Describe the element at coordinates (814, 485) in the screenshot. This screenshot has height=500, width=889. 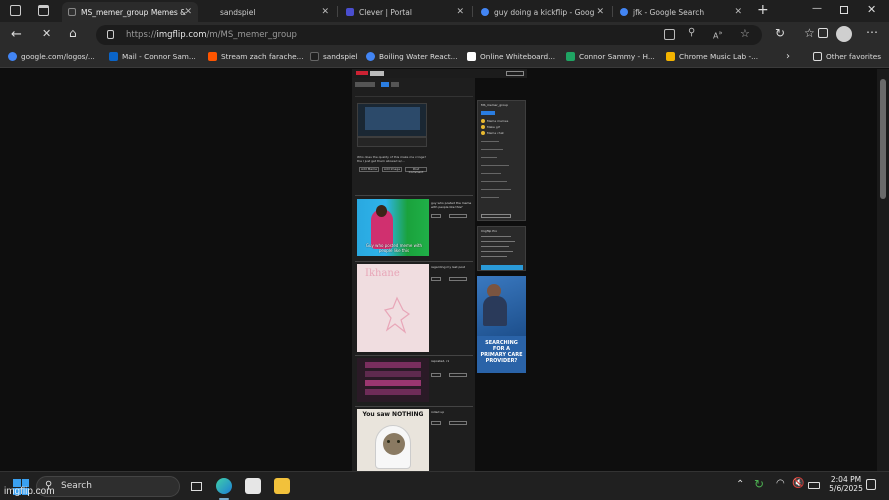
I see `battery-icon` at that location.